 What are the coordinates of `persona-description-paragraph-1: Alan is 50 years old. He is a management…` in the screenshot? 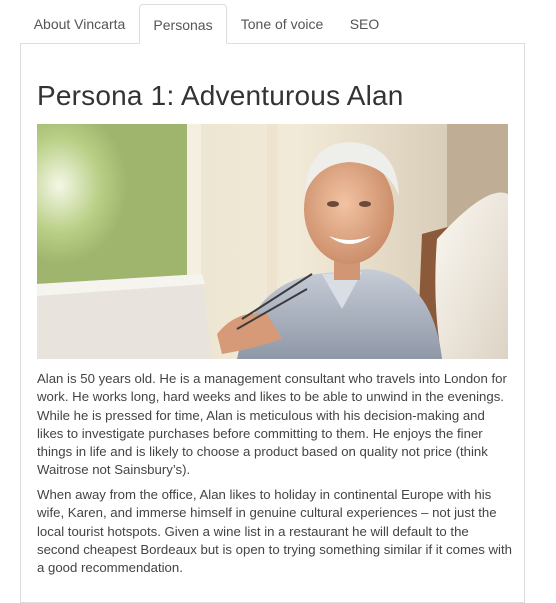 It's located at (272, 424).